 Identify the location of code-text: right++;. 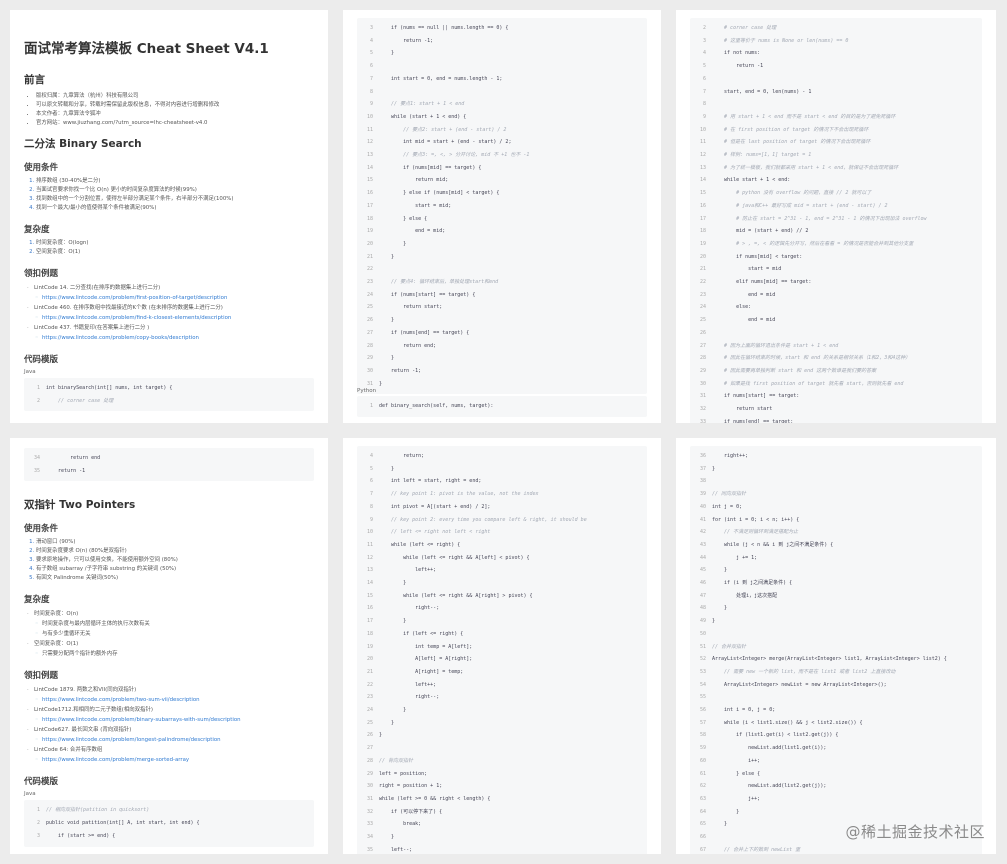
(730, 456).